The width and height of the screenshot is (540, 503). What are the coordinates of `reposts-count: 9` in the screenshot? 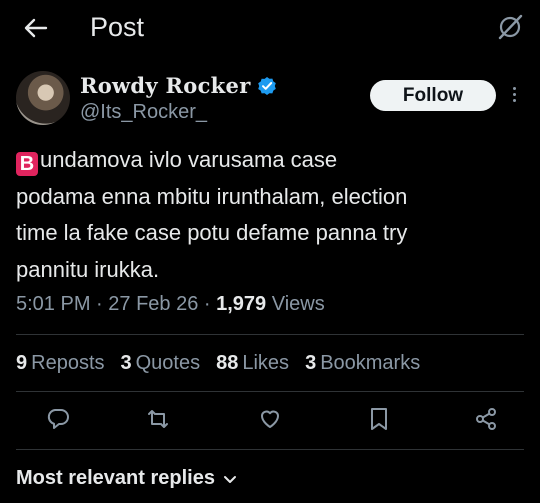 It's located at (22, 363).